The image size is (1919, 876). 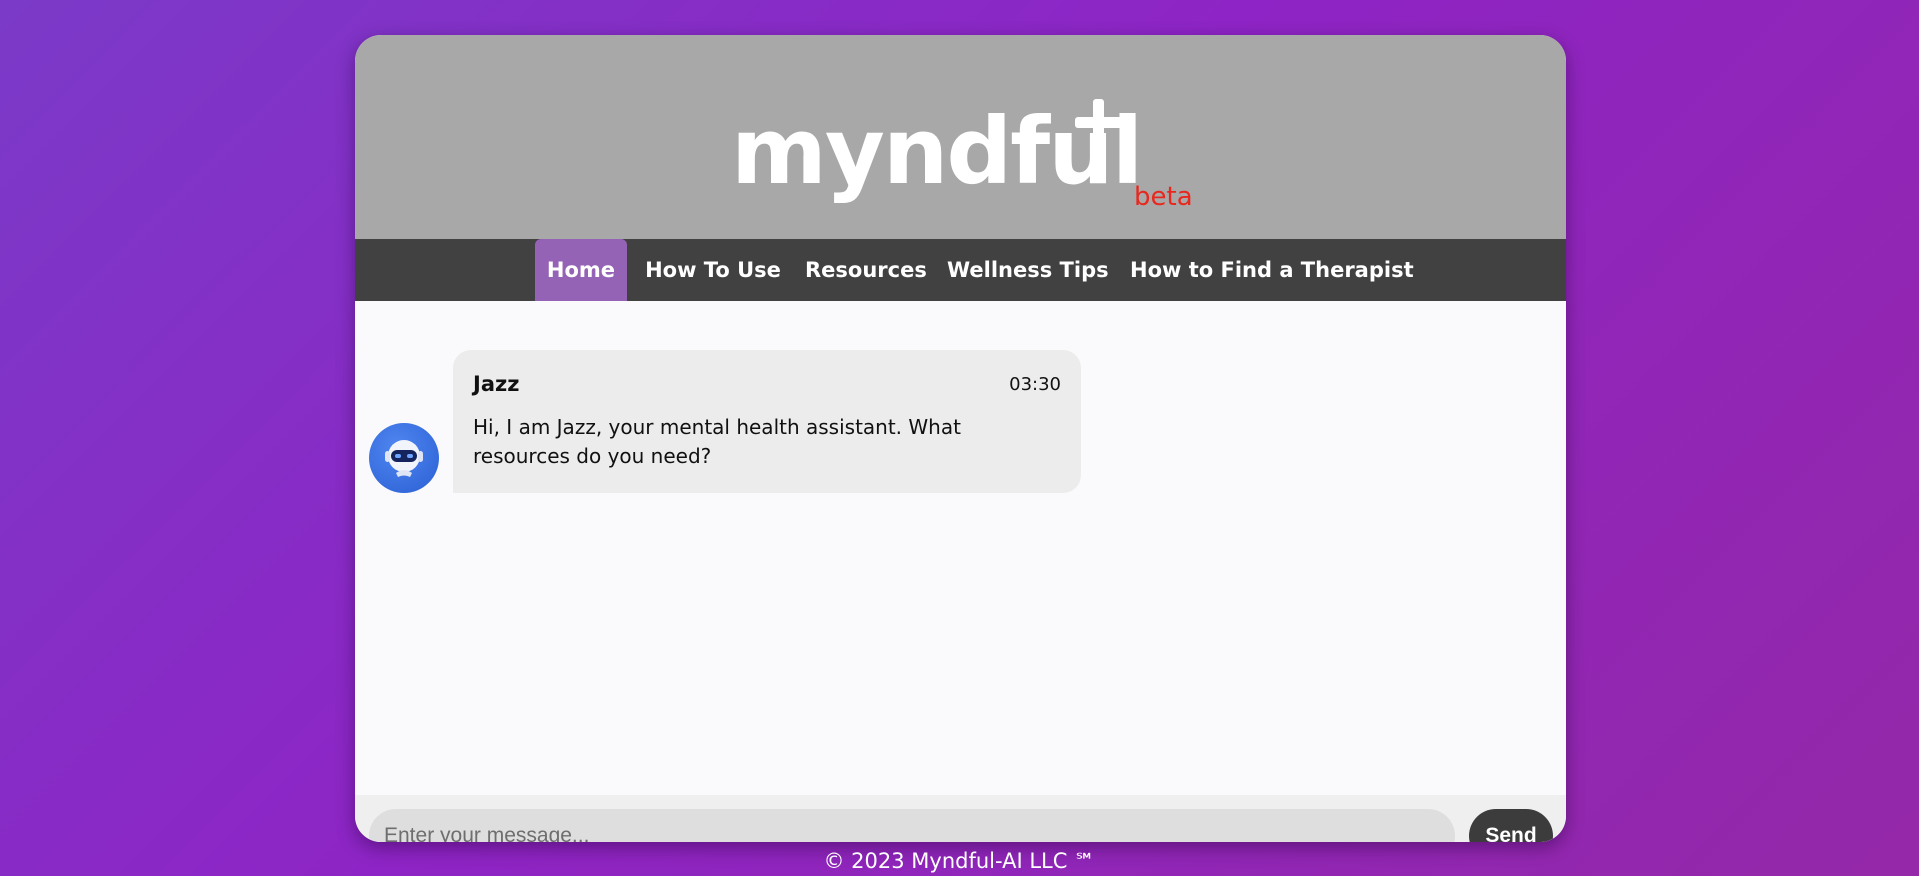 I want to click on footer-copyright: © 2023 Myndful-AI LLC ℠, so click(x=959, y=861).